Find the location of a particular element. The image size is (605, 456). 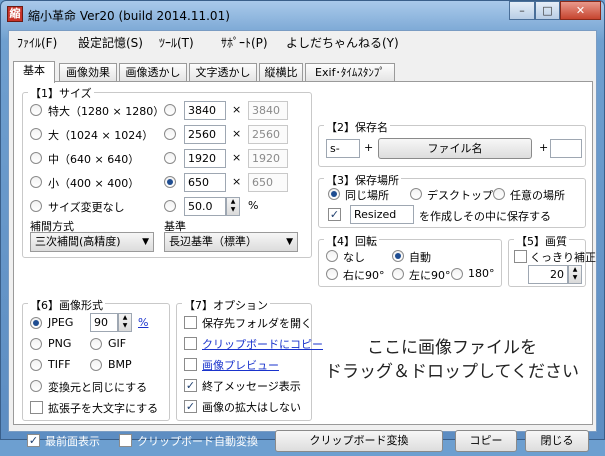

saveplace-label-desktop: デスクトップ is located at coordinates (460, 195).